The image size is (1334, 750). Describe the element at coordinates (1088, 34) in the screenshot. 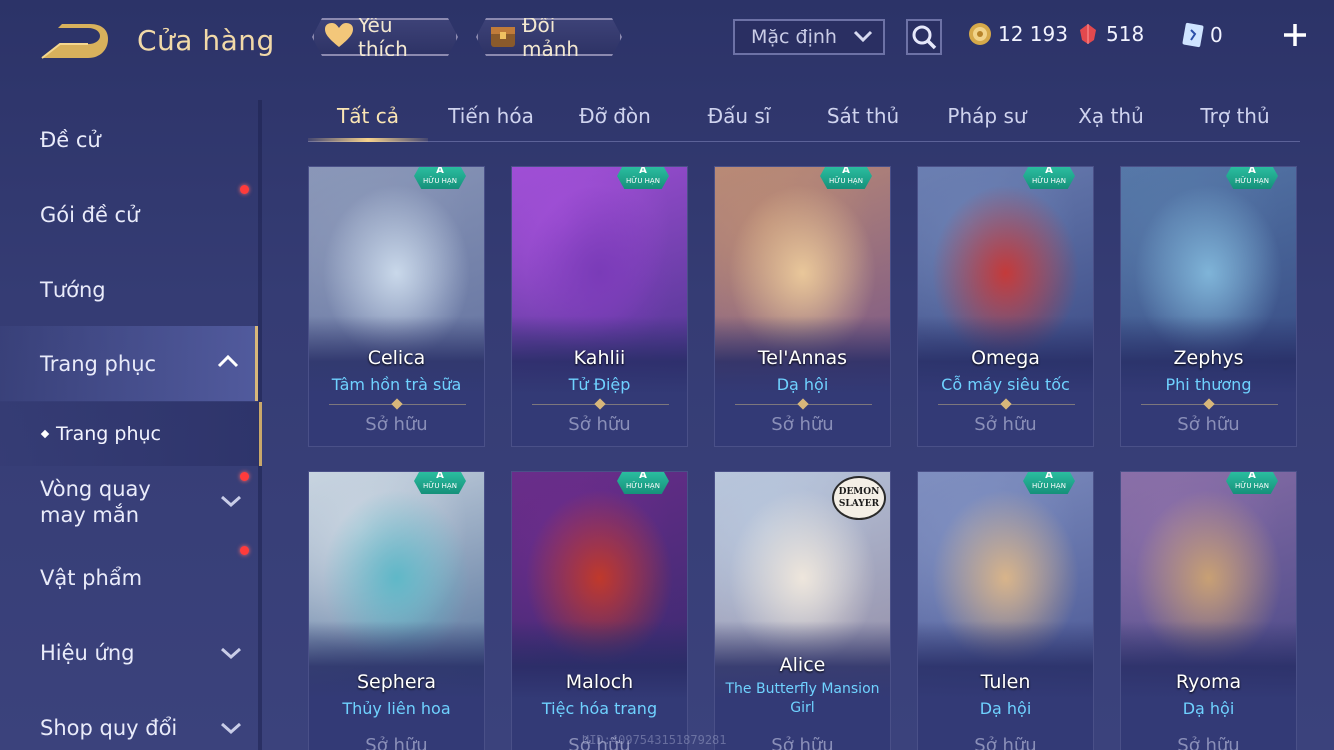

I see `ruby-gem-icon` at that location.